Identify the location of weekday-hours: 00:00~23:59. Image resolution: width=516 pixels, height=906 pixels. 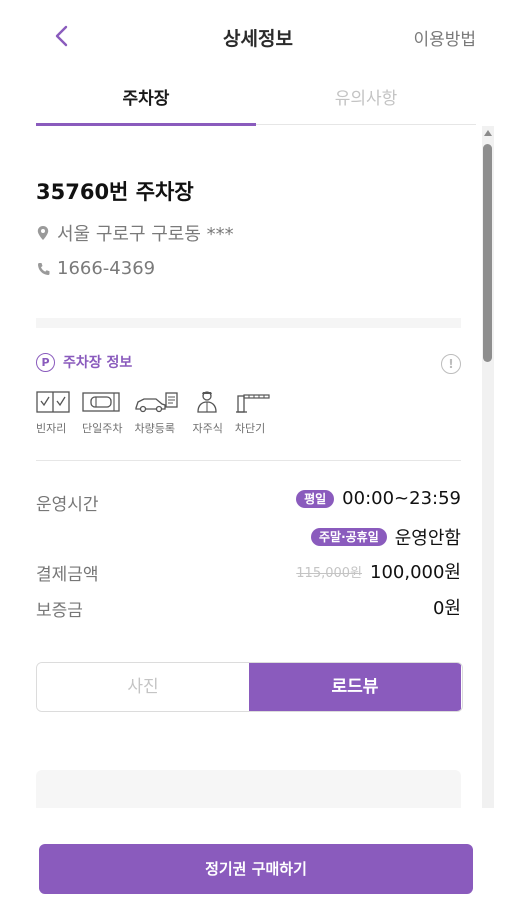
(401, 498).